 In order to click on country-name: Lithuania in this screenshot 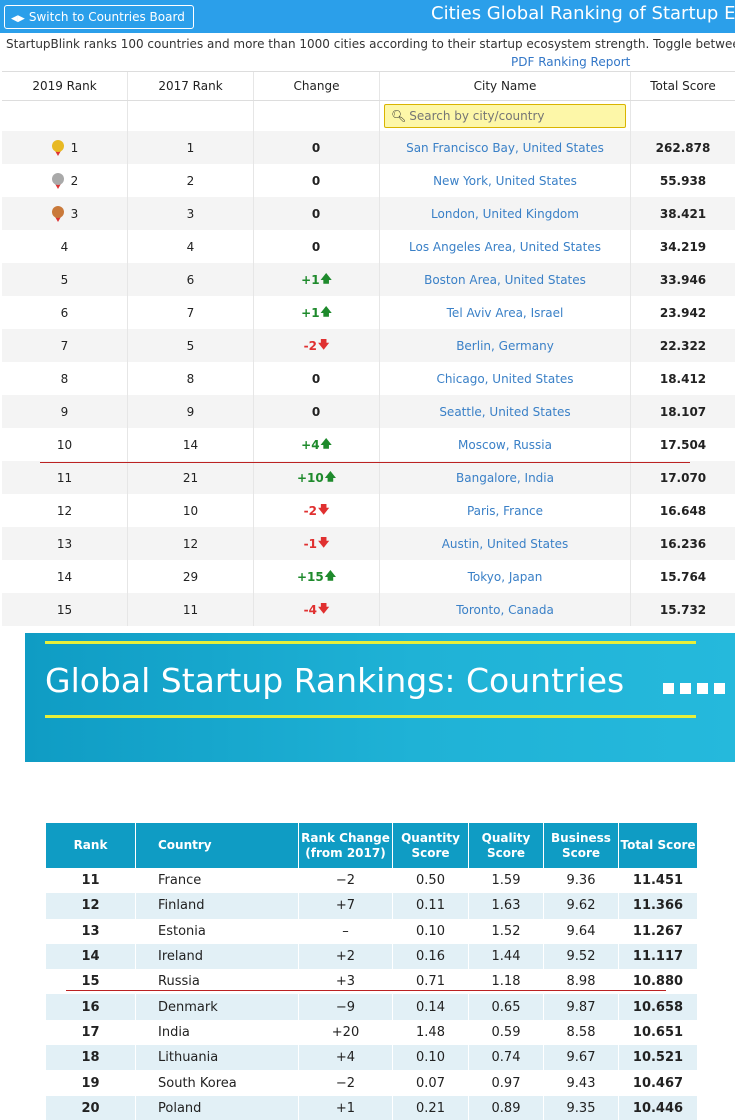, I will do `click(217, 1058)`.